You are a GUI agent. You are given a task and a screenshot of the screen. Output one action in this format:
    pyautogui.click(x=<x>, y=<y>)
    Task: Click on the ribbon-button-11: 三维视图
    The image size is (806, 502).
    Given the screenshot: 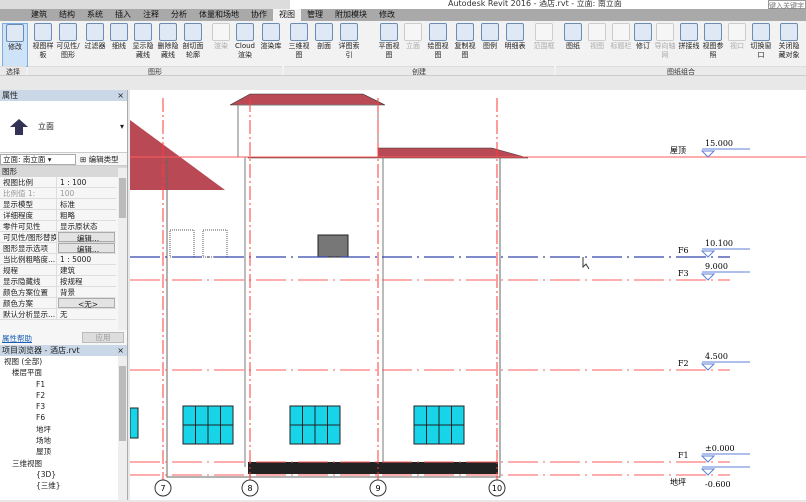 What is the action you would take?
    pyautogui.click(x=299, y=41)
    